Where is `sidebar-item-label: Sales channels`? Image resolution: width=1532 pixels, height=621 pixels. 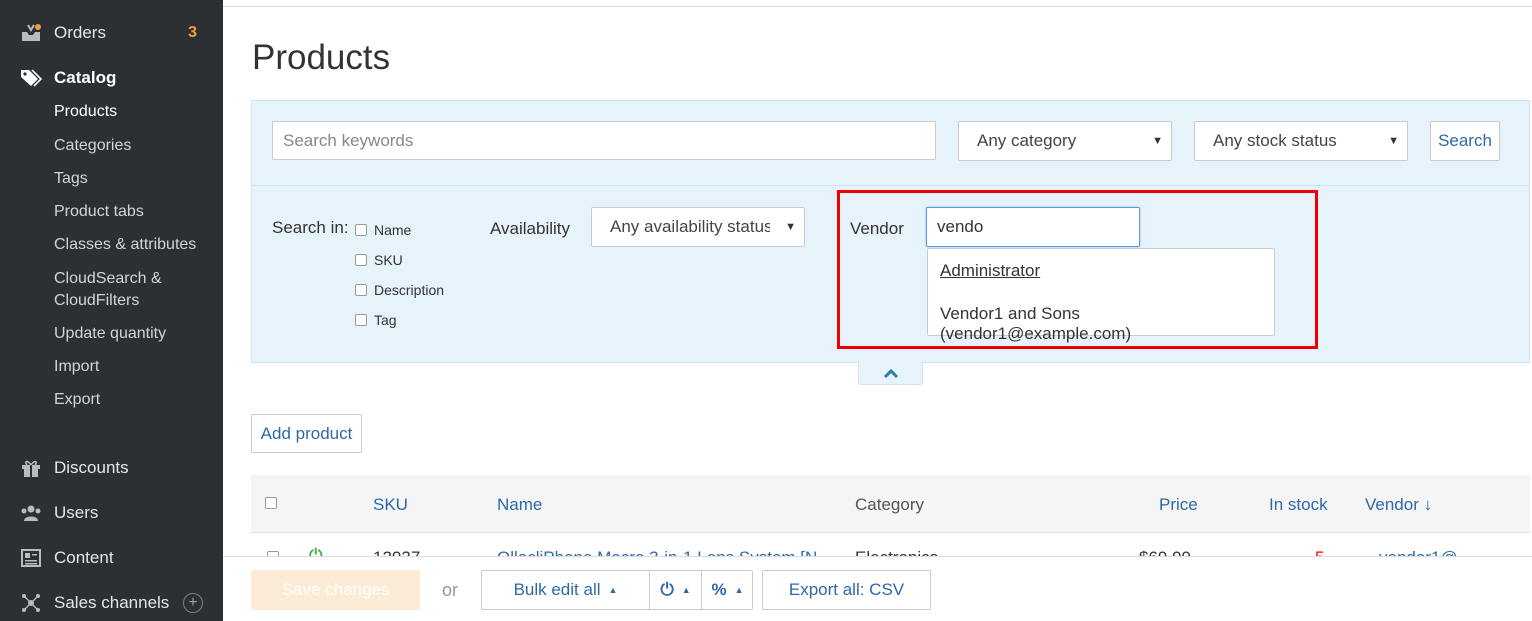 sidebar-item-label: Sales channels is located at coordinates (112, 602).